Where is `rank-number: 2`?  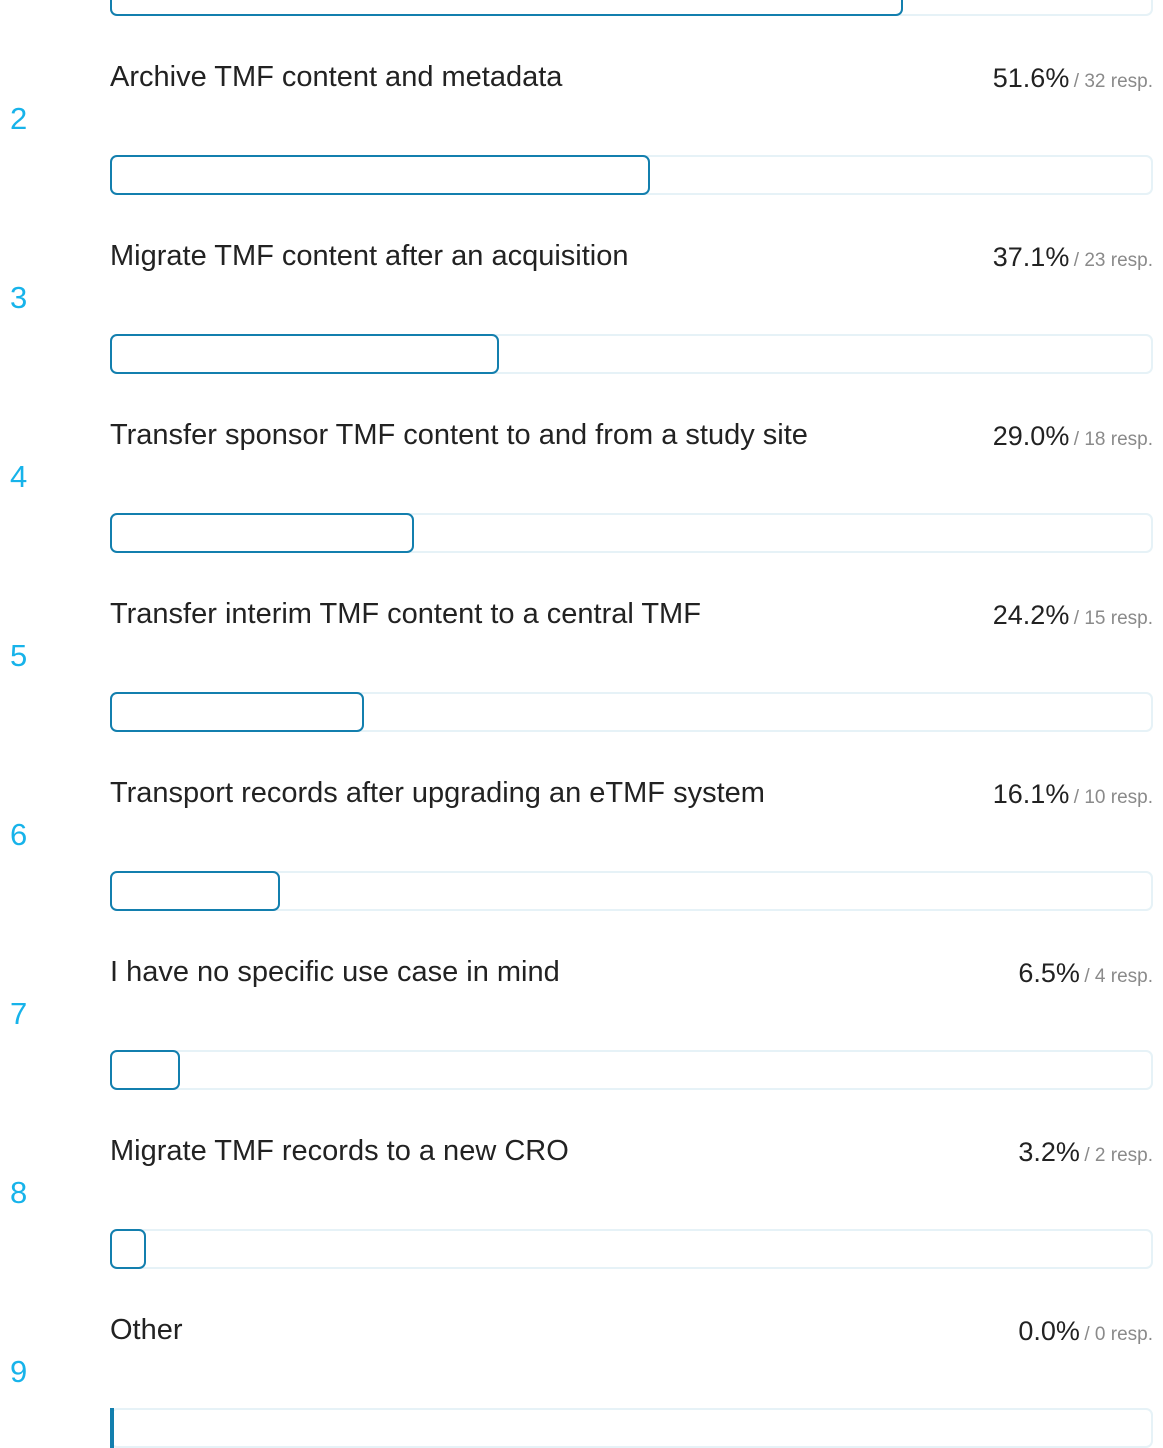 rank-number: 2 is located at coordinates (19, 118).